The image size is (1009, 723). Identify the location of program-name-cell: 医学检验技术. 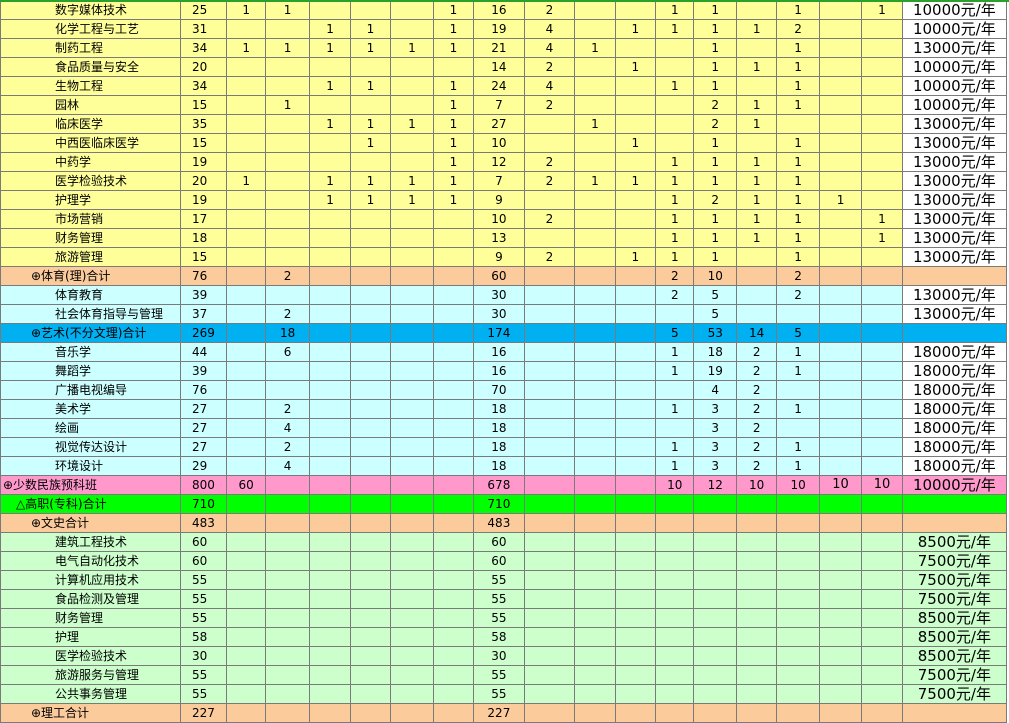
(90, 181).